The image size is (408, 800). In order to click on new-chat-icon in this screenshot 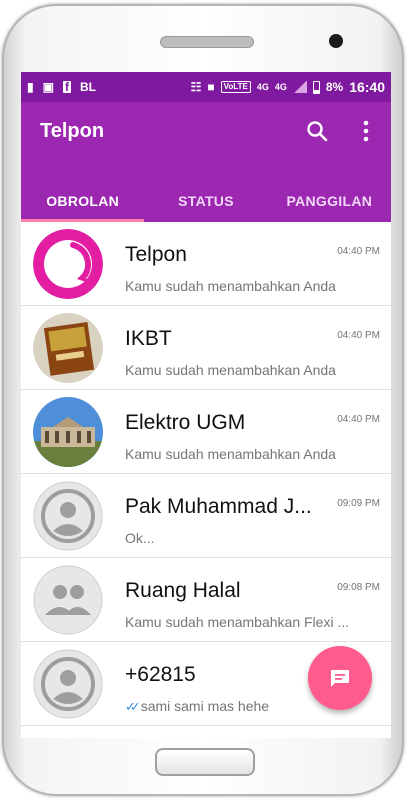, I will do `click(340, 678)`.